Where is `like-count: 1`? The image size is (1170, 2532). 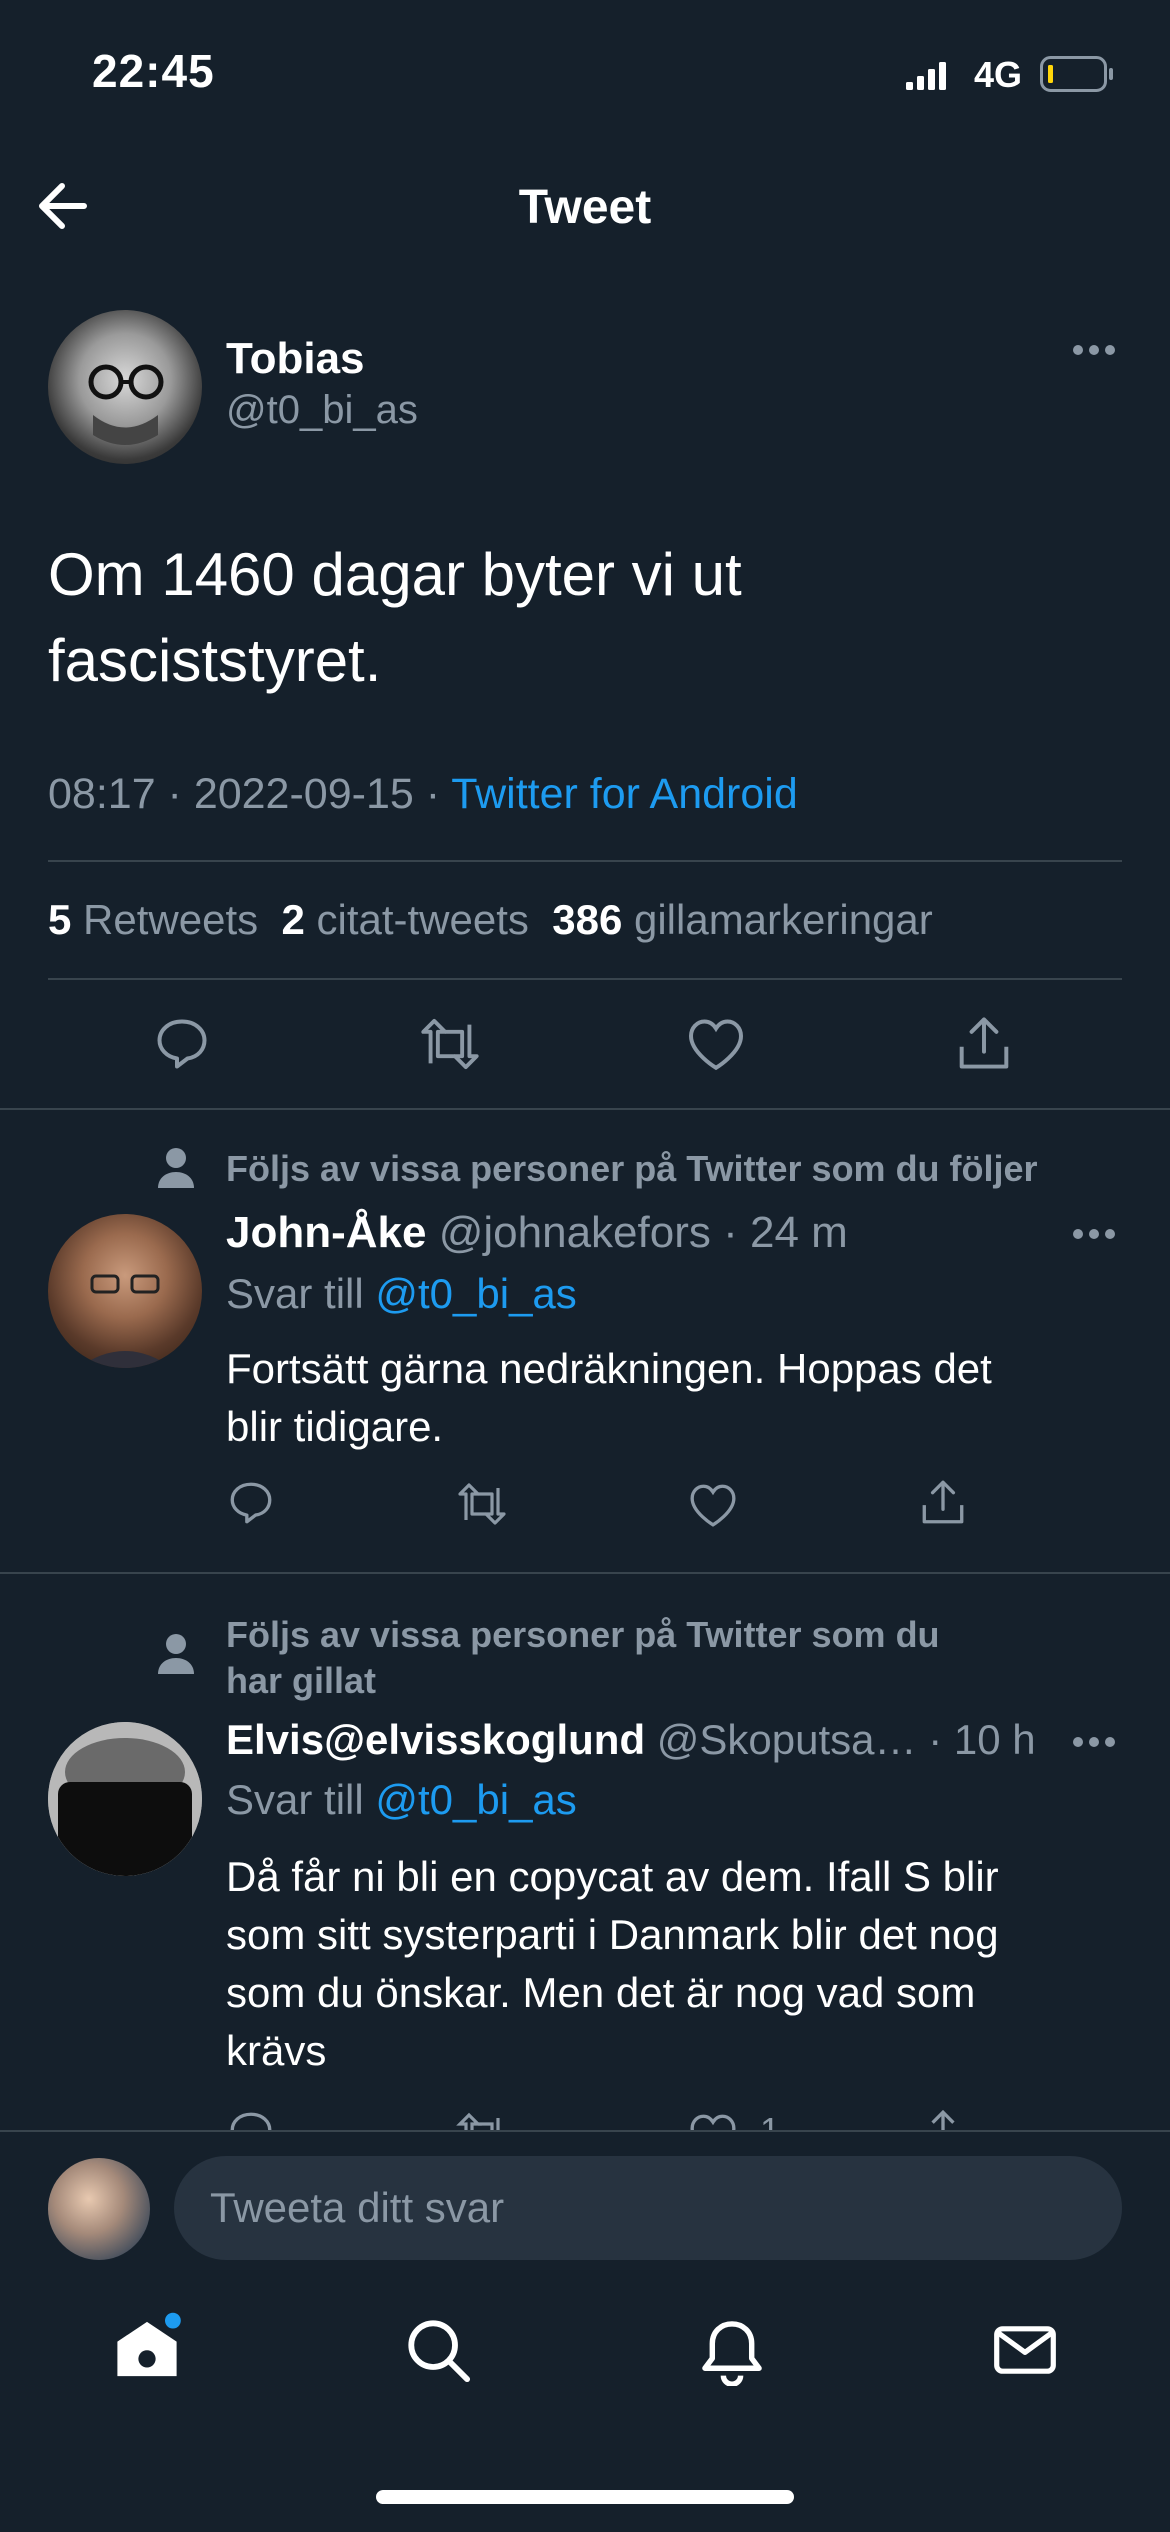 like-count: 1 is located at coordinates (770, 2120).